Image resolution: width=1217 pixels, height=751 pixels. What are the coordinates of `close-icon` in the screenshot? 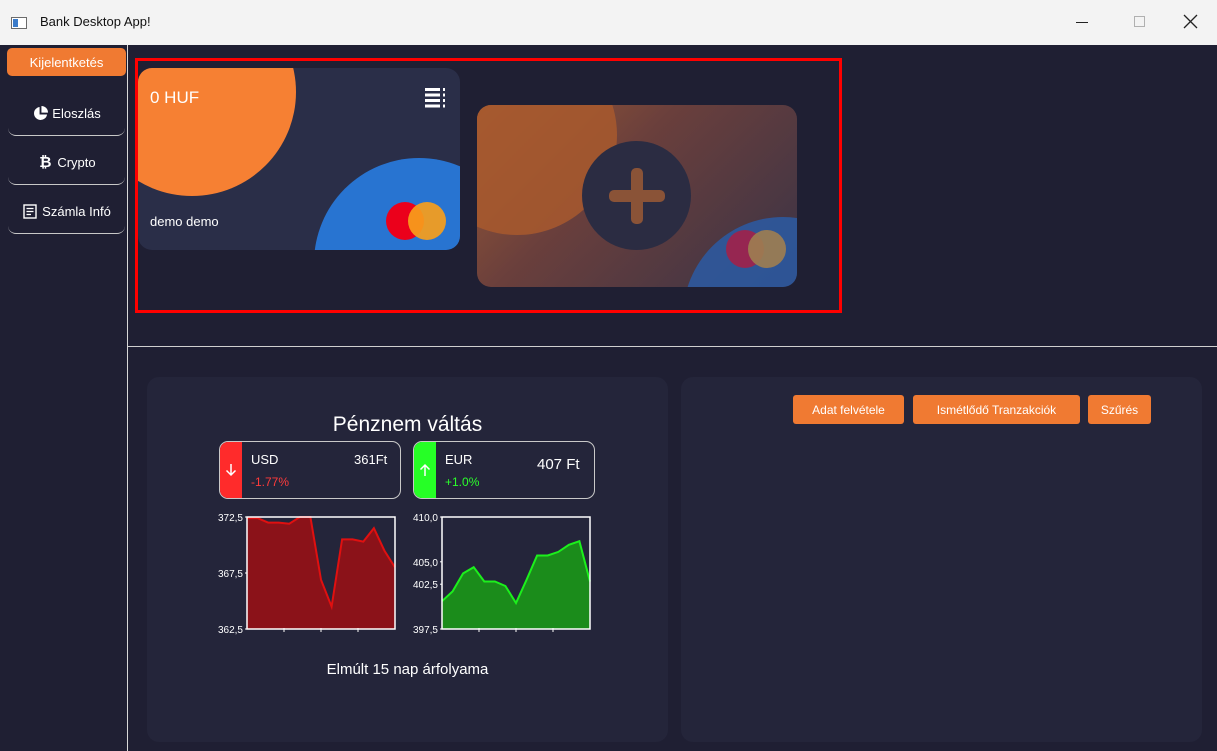 It's located at (1190, 21).